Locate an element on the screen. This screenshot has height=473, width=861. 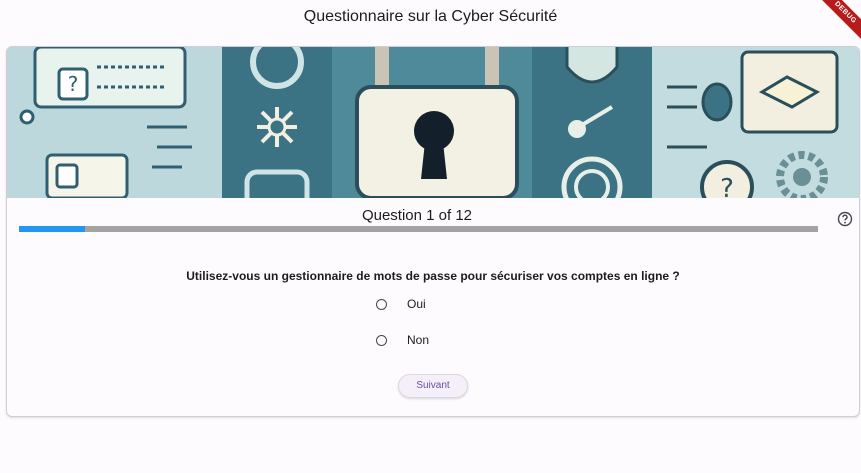
option-oui: Oui is located at coordinates (401, 304).